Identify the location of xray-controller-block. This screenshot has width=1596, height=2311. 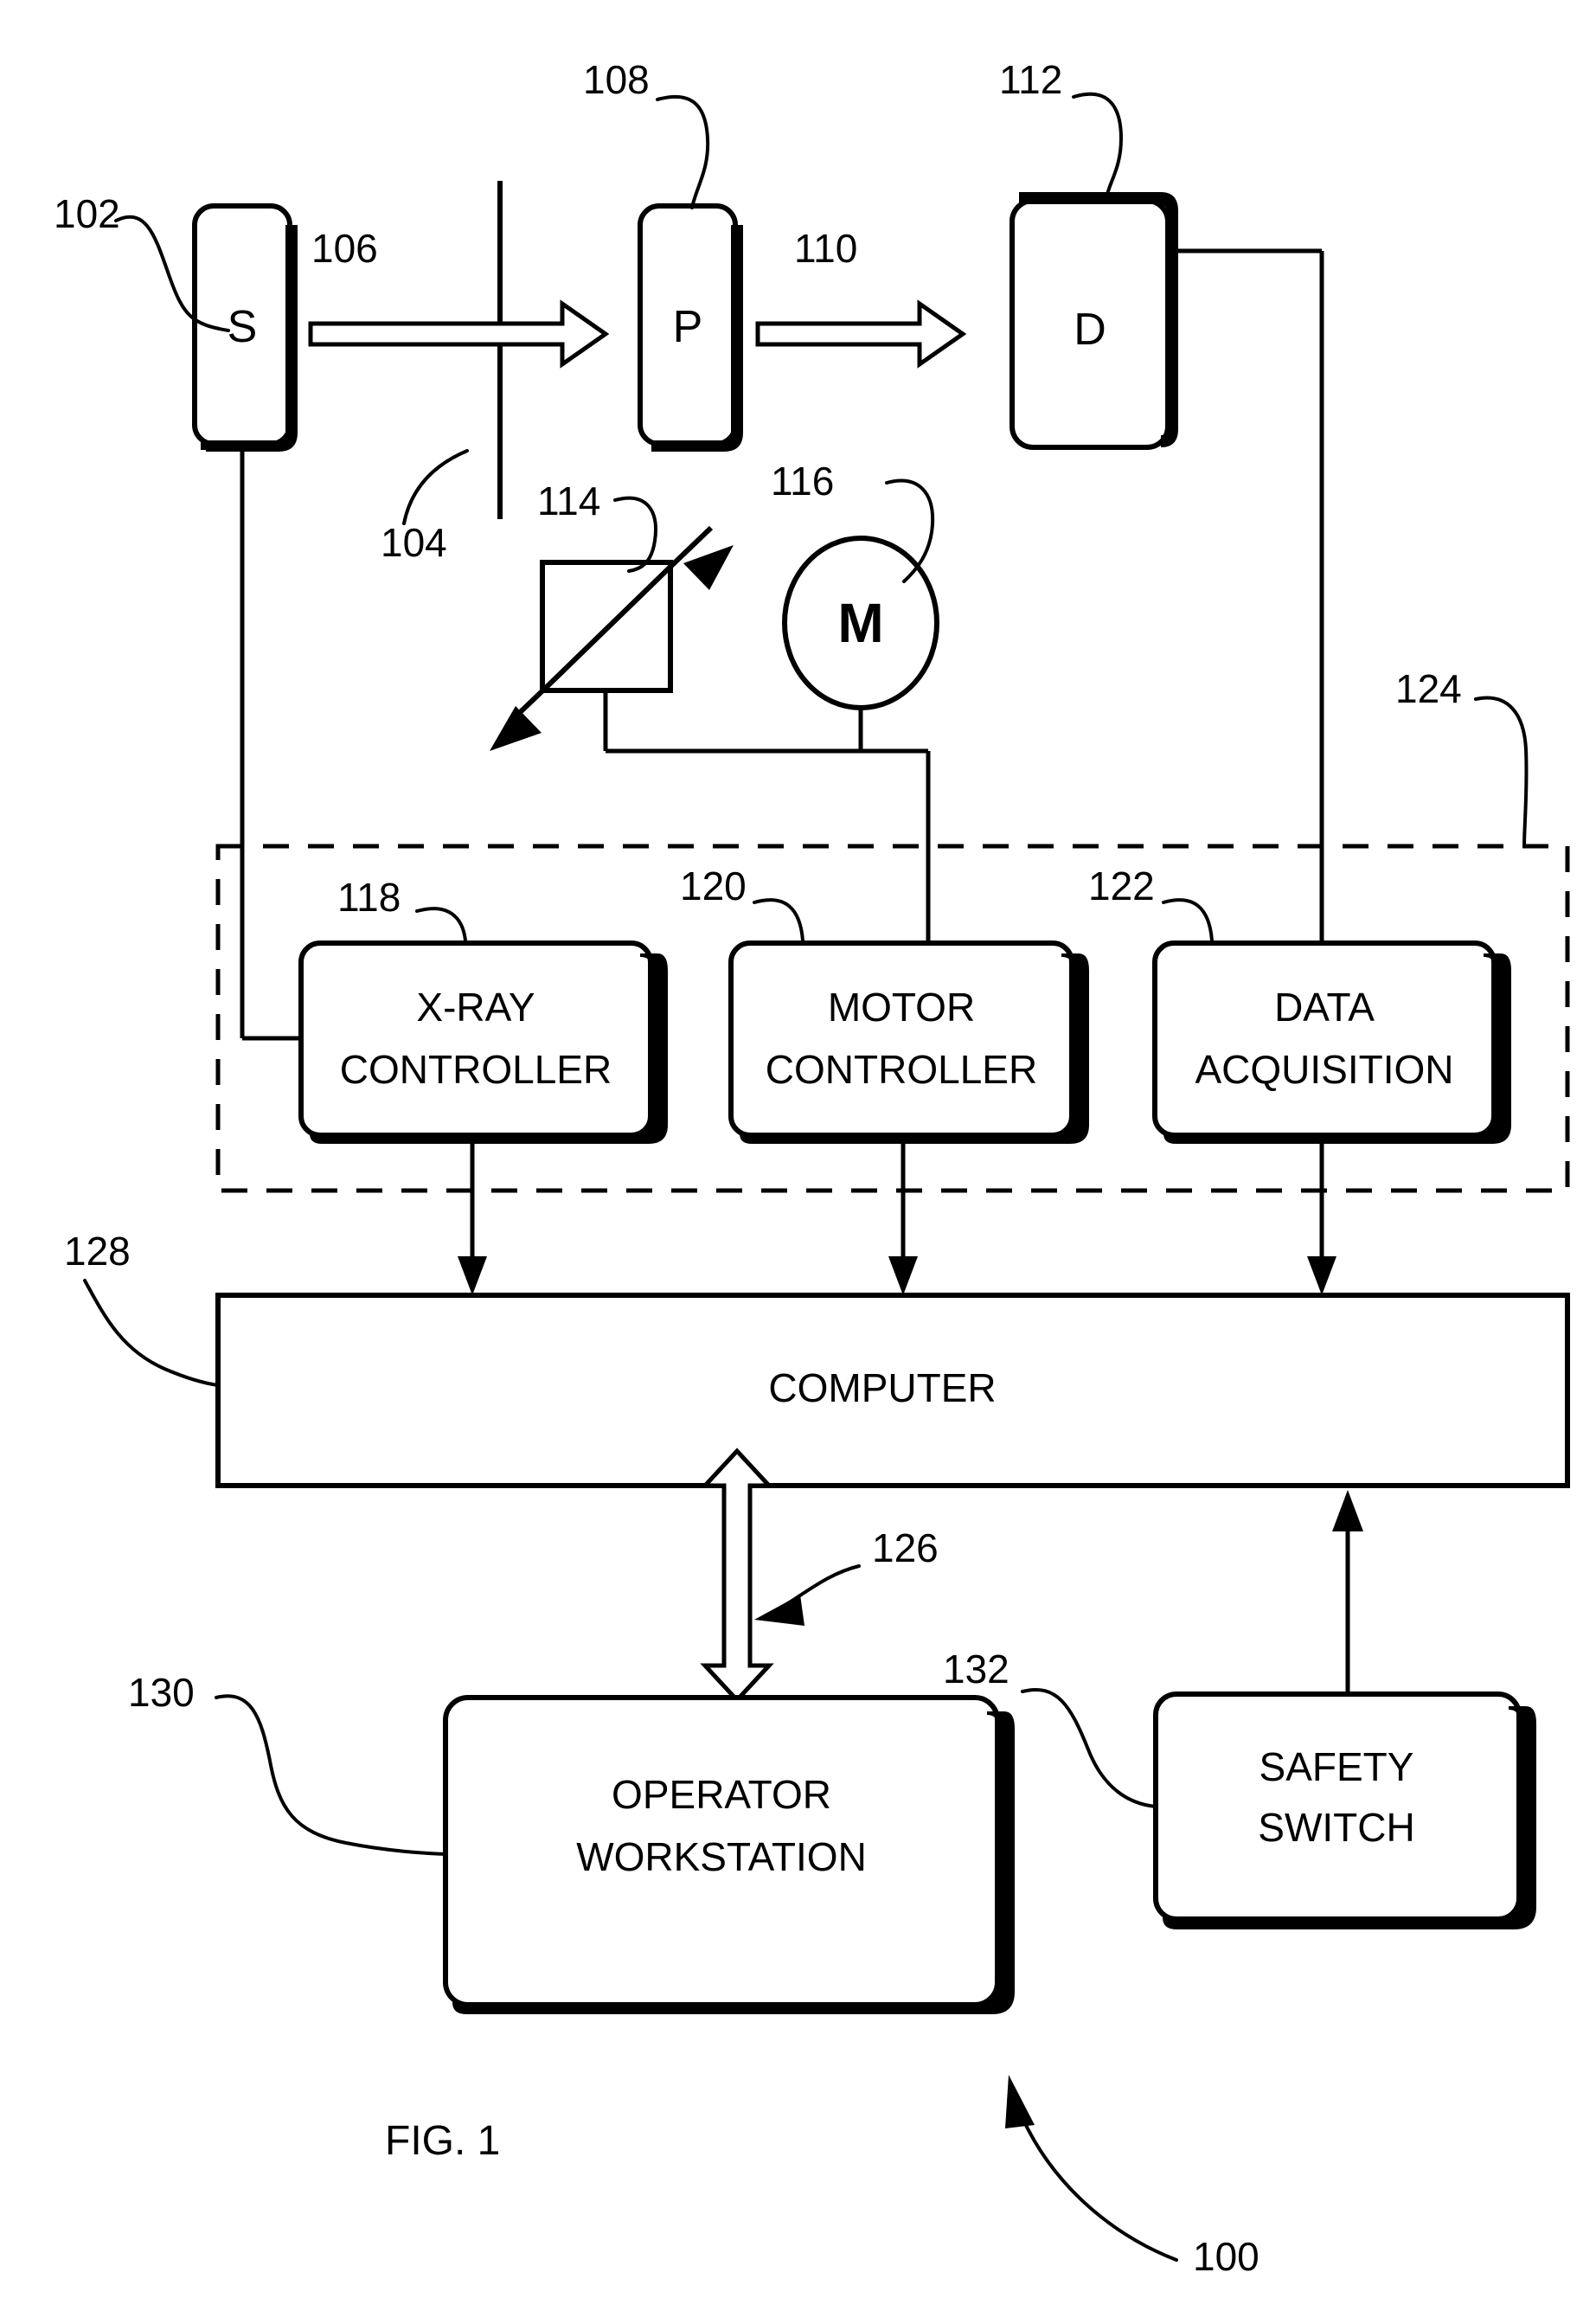
(483, 1042).